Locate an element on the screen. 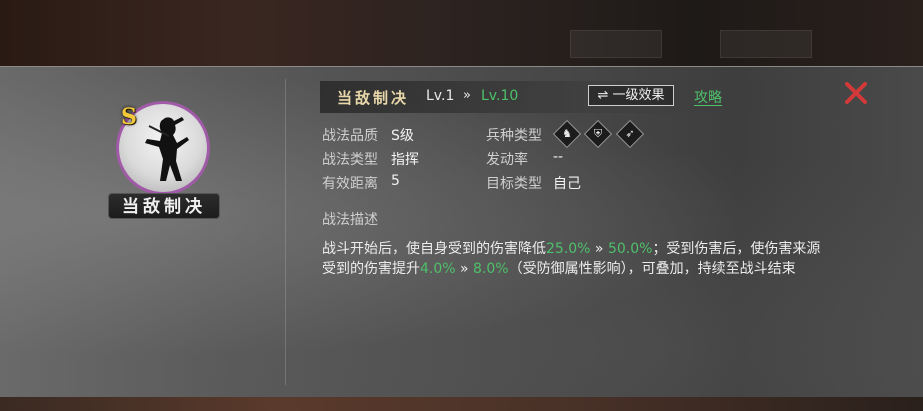 The width and height of the screenshot is (923, 411). skill-title: 当敌制决 is located at coordinates (373, 98).